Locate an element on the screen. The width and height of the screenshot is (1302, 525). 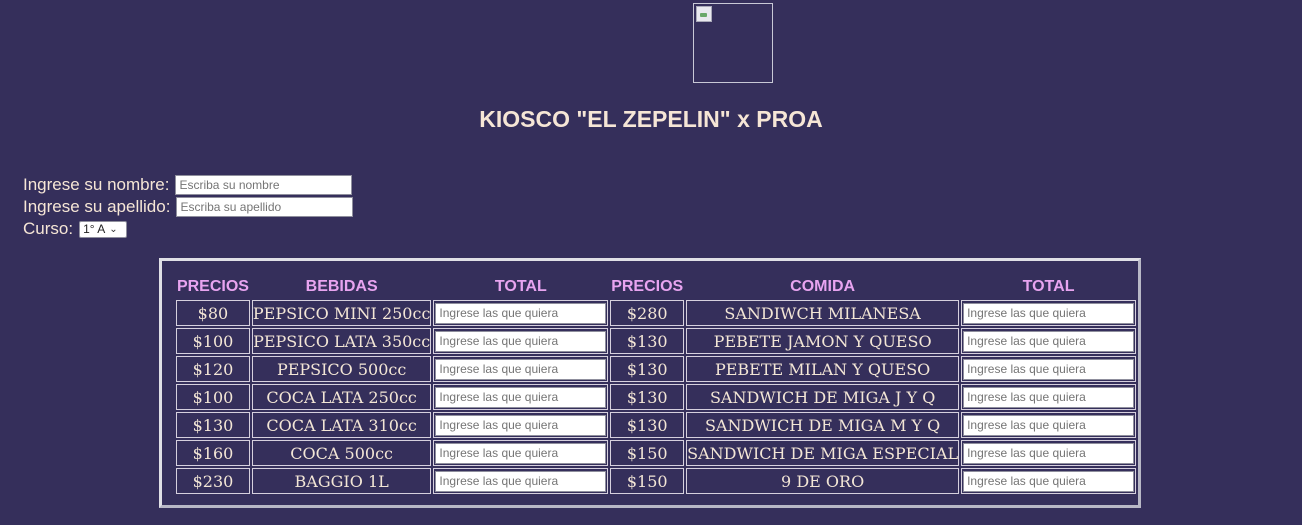
page-title: KIOSCO "EL ZEPELIN" x PROA is located at coordinates (651, 119).